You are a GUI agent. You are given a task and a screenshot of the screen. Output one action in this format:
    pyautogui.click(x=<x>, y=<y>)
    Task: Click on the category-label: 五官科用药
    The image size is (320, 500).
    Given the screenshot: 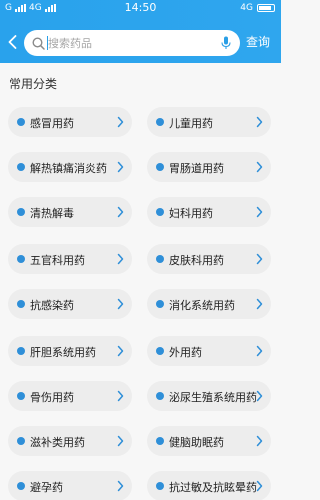 What is the action you would take?
    pyautogui.click(x=57, y=260)
    